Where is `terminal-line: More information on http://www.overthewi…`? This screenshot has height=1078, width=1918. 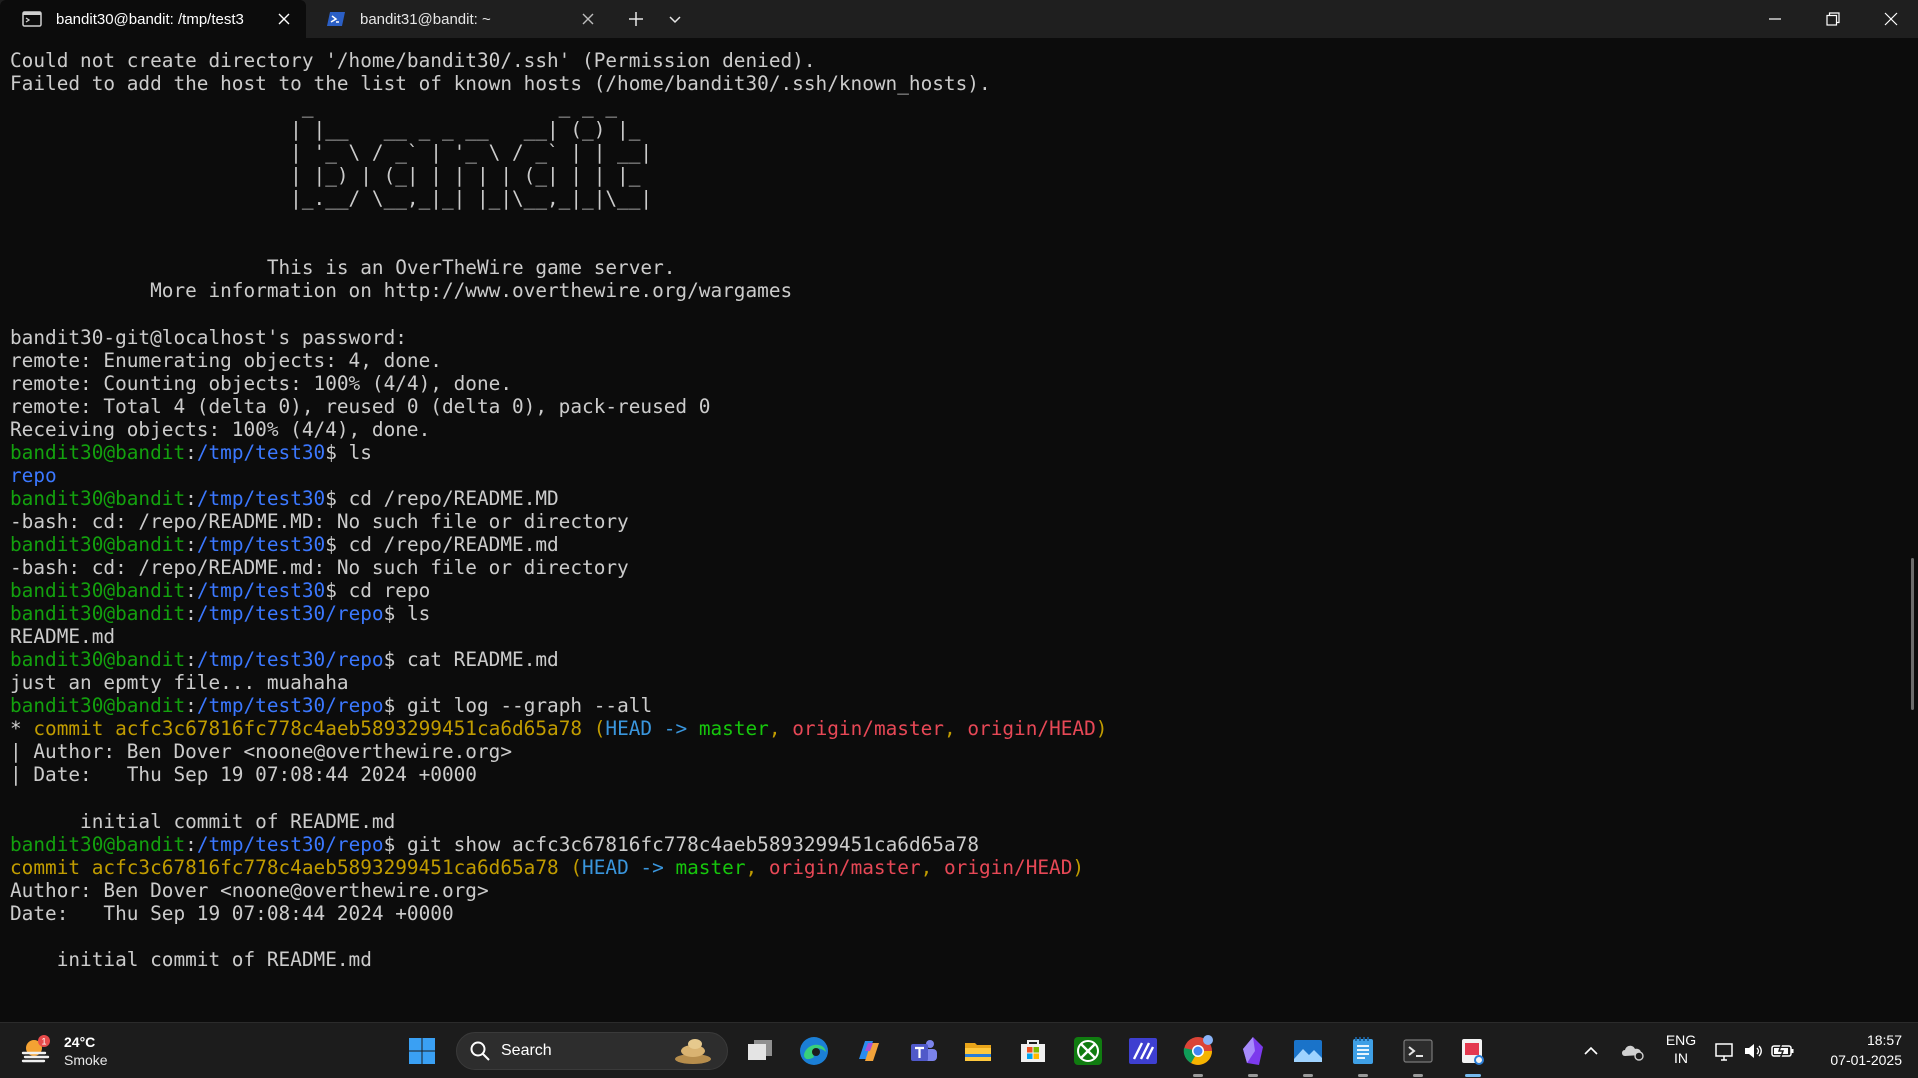
terminal-line: More information on http://www.overthewi… is located at coordinates (558, 290).